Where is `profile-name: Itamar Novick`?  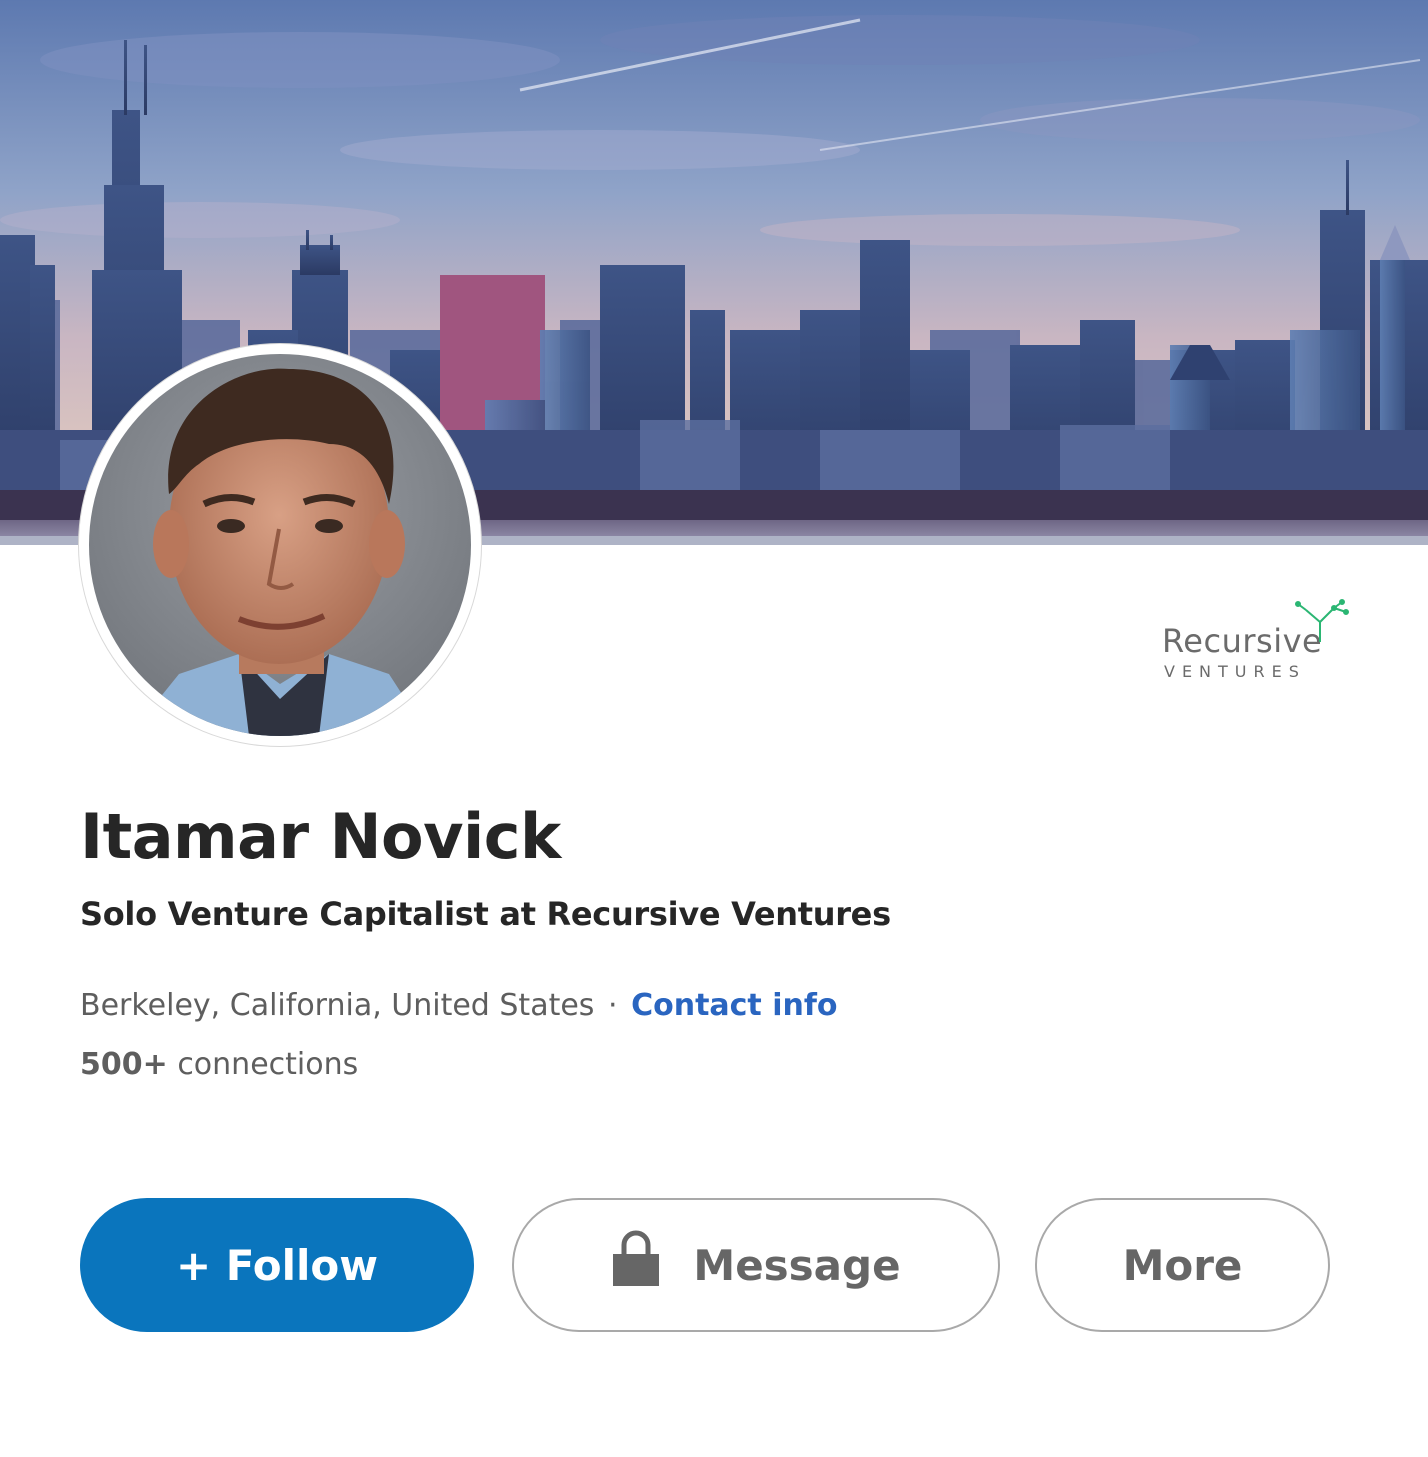
profile-name: Itamar Novick is located at coordinates (320, 836).